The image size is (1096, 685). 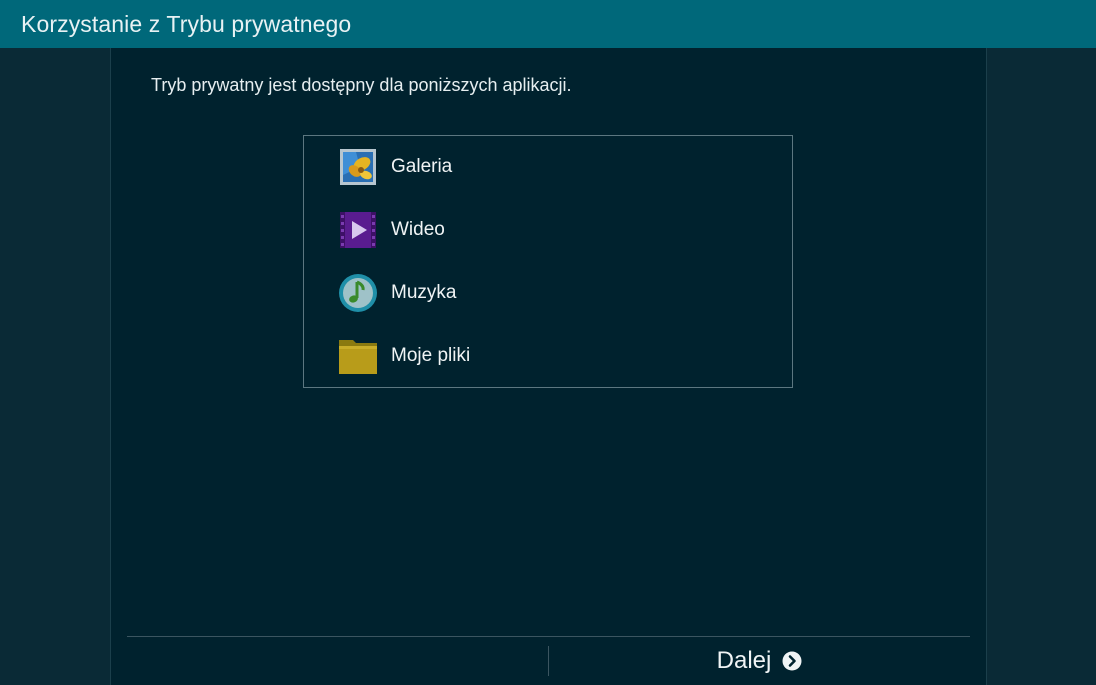 I want to click on my-files-folder-icon, so click(x=358, y=356).